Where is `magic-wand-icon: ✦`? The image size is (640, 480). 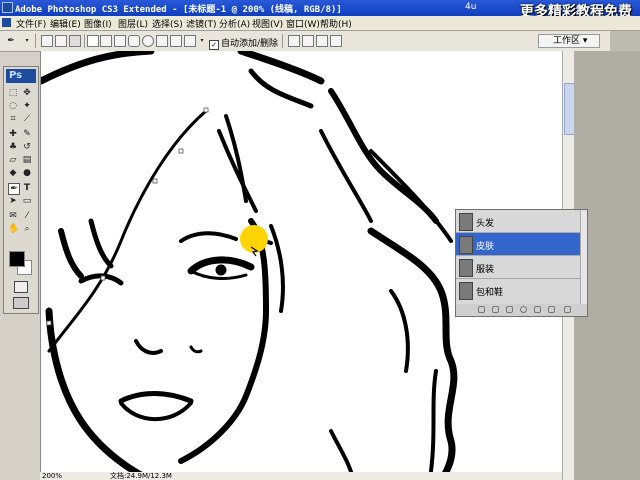
magic-wand-icon: ✦ is located at coordinates (27, 106).